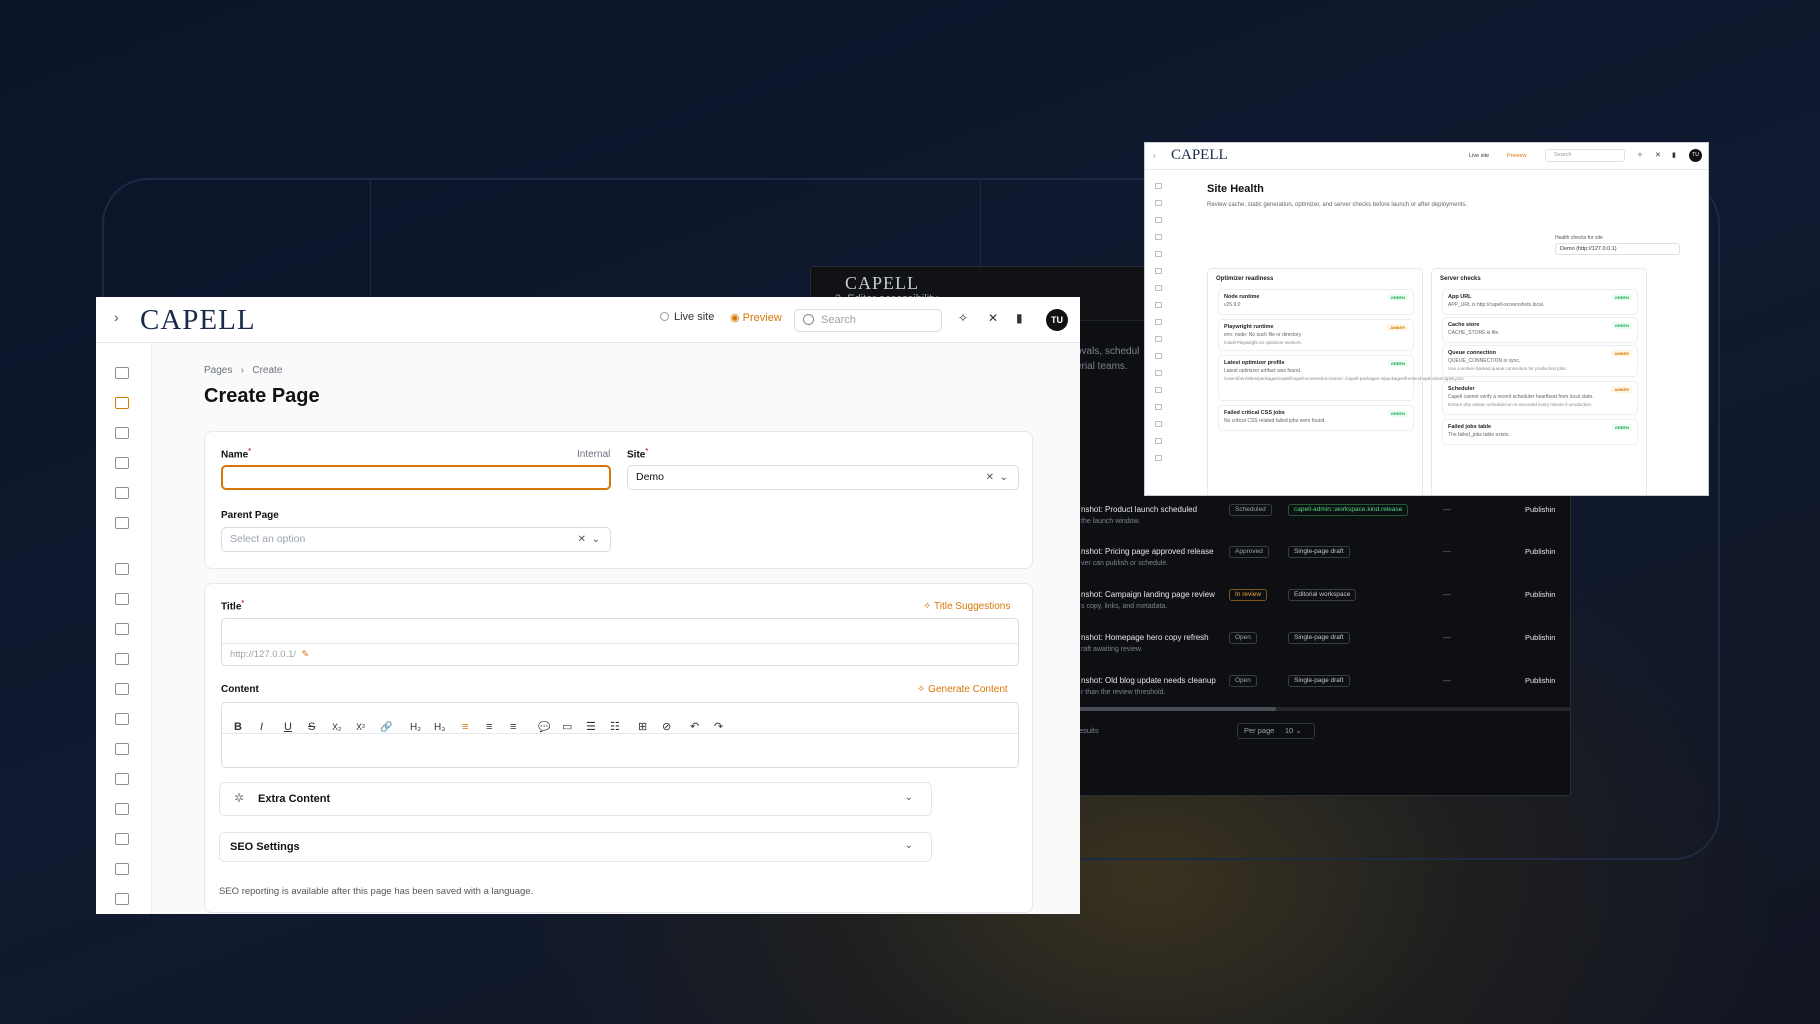  What do you see at coordinates (122, 629) in the screenshot?
I see `sparkle-icon` at bounding box center [122, 629].